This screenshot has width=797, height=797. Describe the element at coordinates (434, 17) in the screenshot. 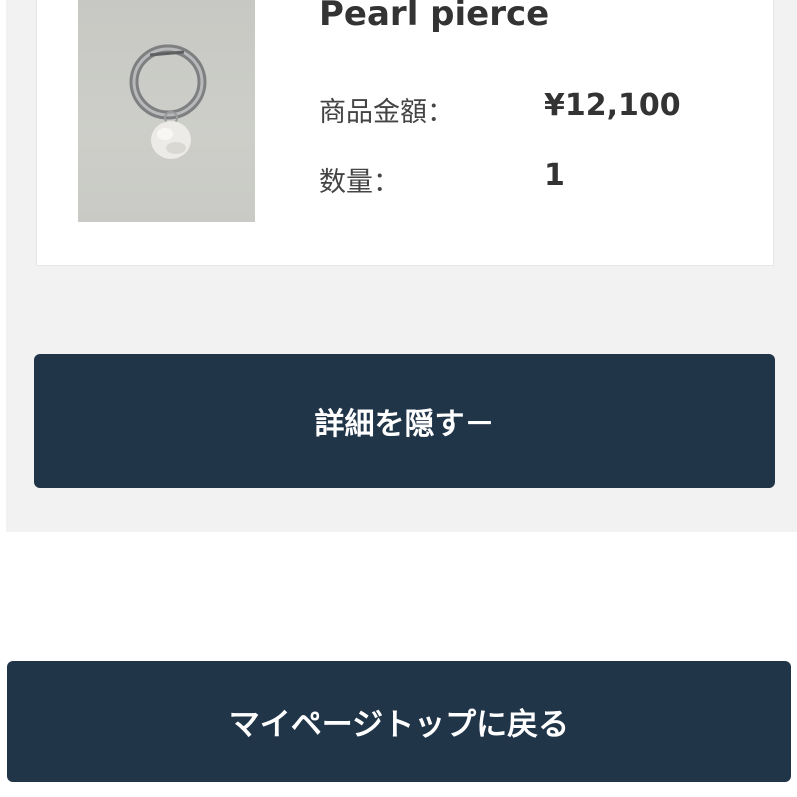

I see `product-name: Pearl pierce` at that location.